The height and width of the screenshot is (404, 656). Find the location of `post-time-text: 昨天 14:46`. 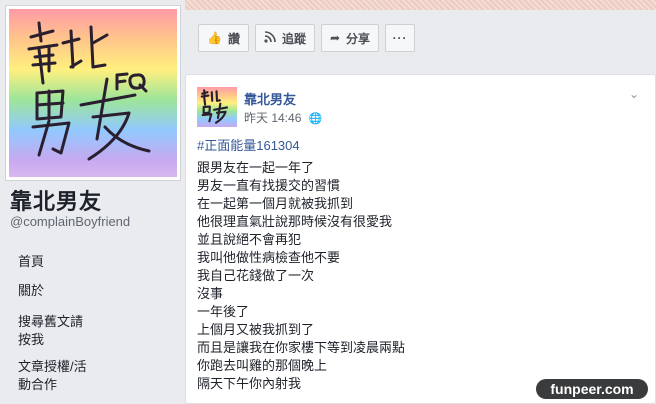

post-time-text: 昨天 14:46 is located at coordinates (273, 118).